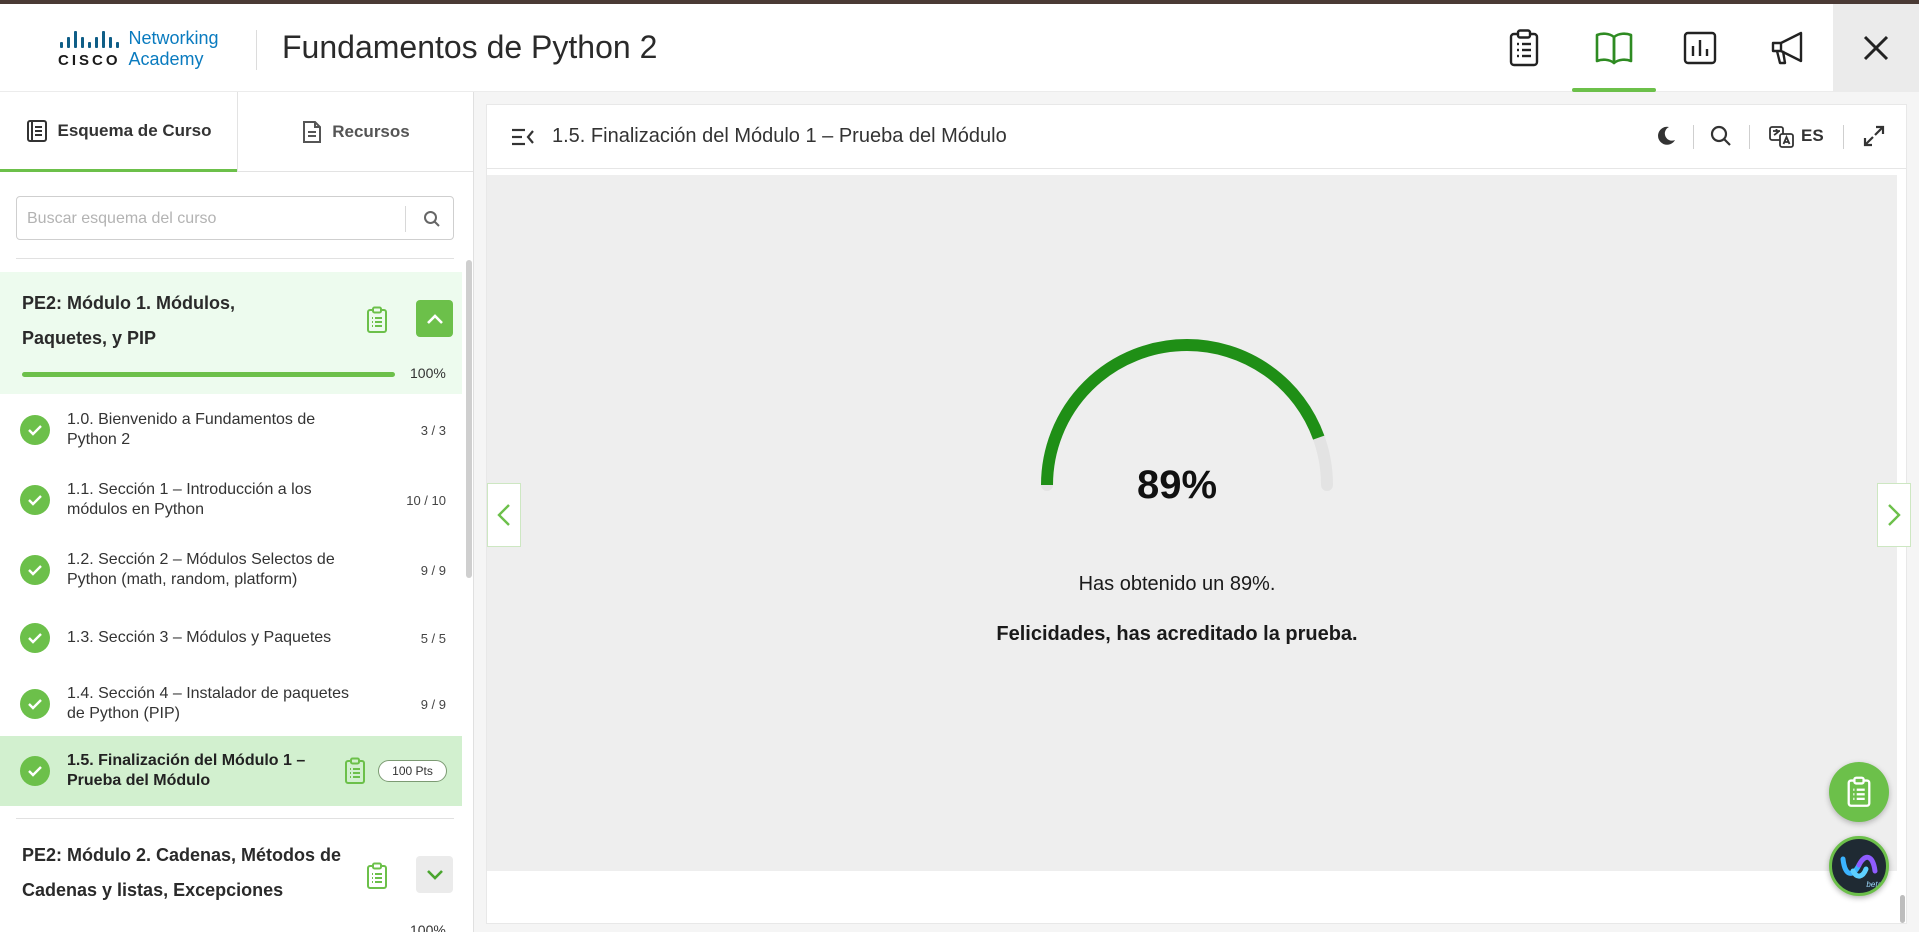  Describe the element at coordinates (371, 131) in the screenshot. I see `tab-resources-label: Recursos` at that location.